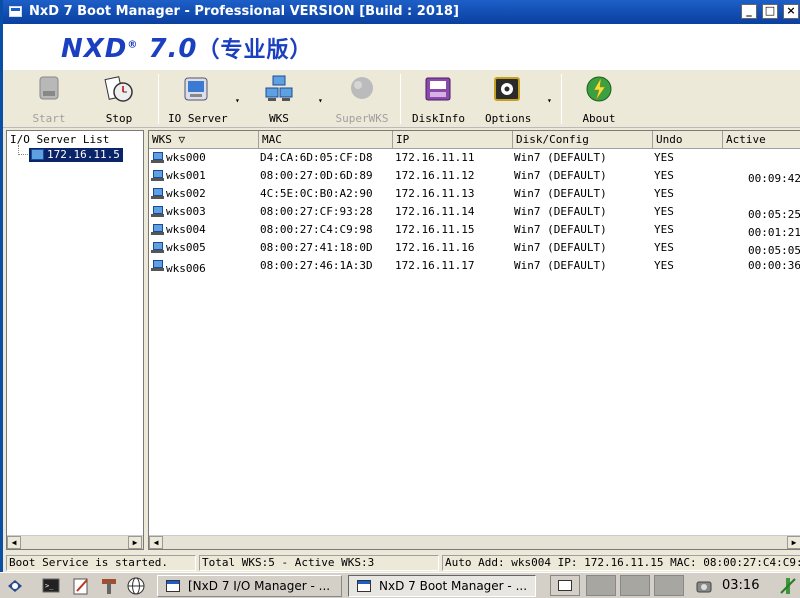  I want to click on app-window-icon, so click(15, 11).